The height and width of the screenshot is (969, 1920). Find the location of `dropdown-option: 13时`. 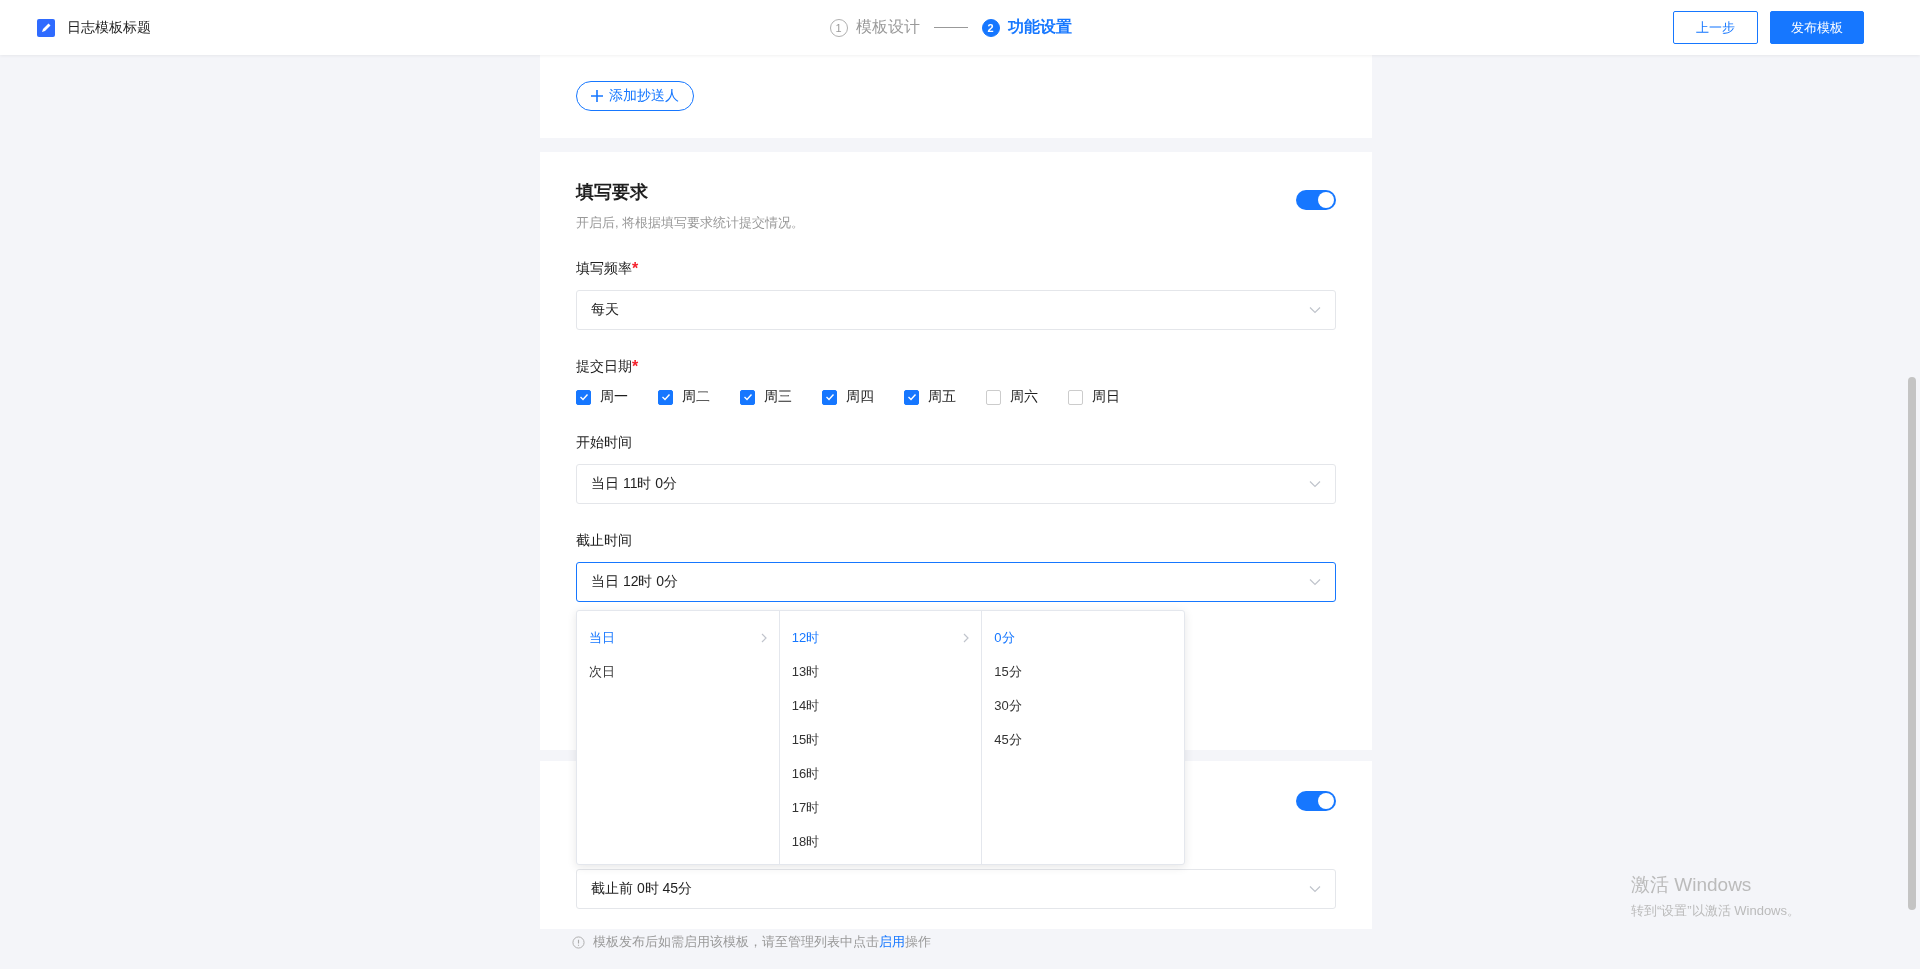

dropdown-option: 13时 is located at coordinates (880, 672).